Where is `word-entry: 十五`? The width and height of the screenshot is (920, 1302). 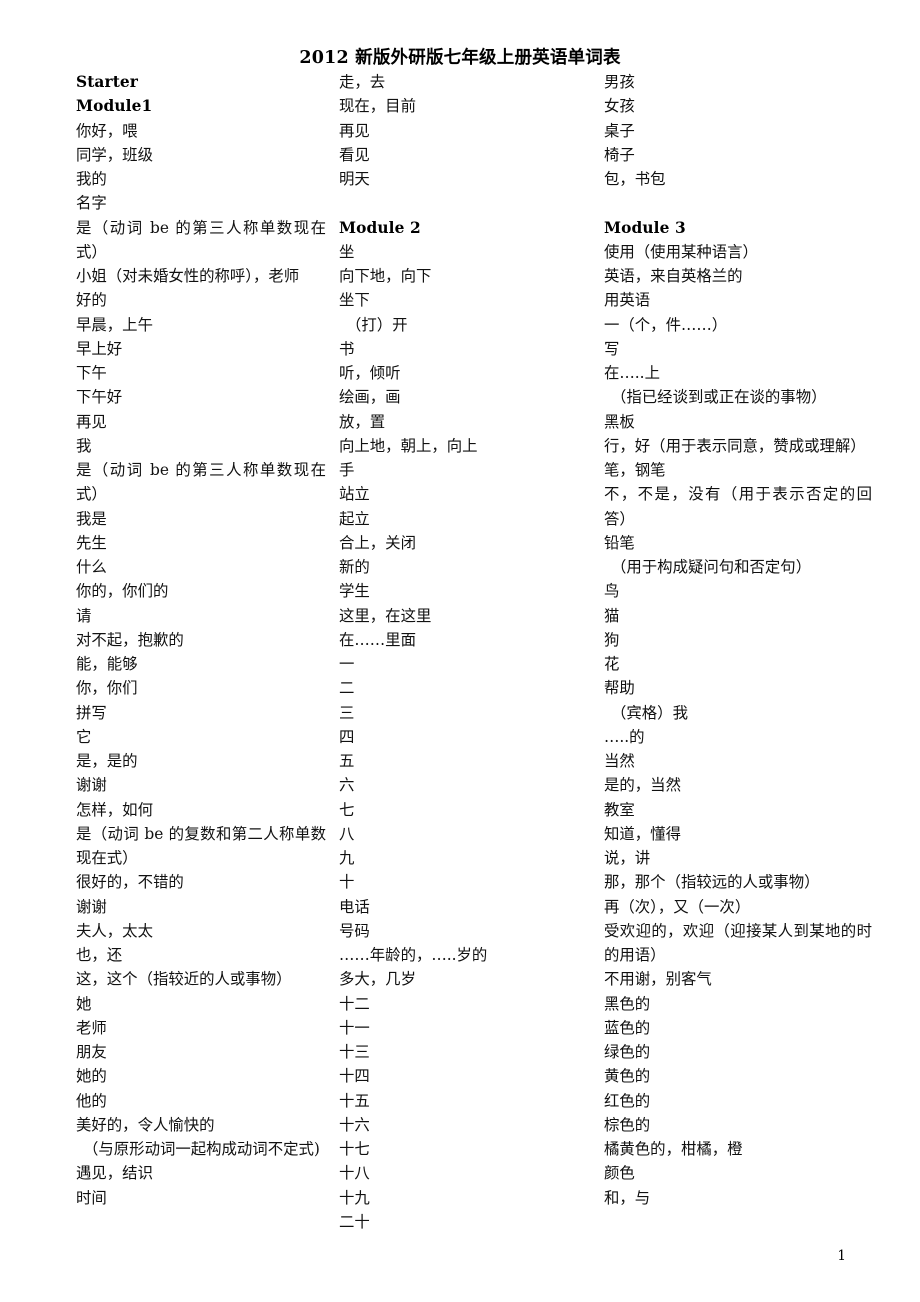 word-entry: 十五 is located at coordinates (354, 1100).